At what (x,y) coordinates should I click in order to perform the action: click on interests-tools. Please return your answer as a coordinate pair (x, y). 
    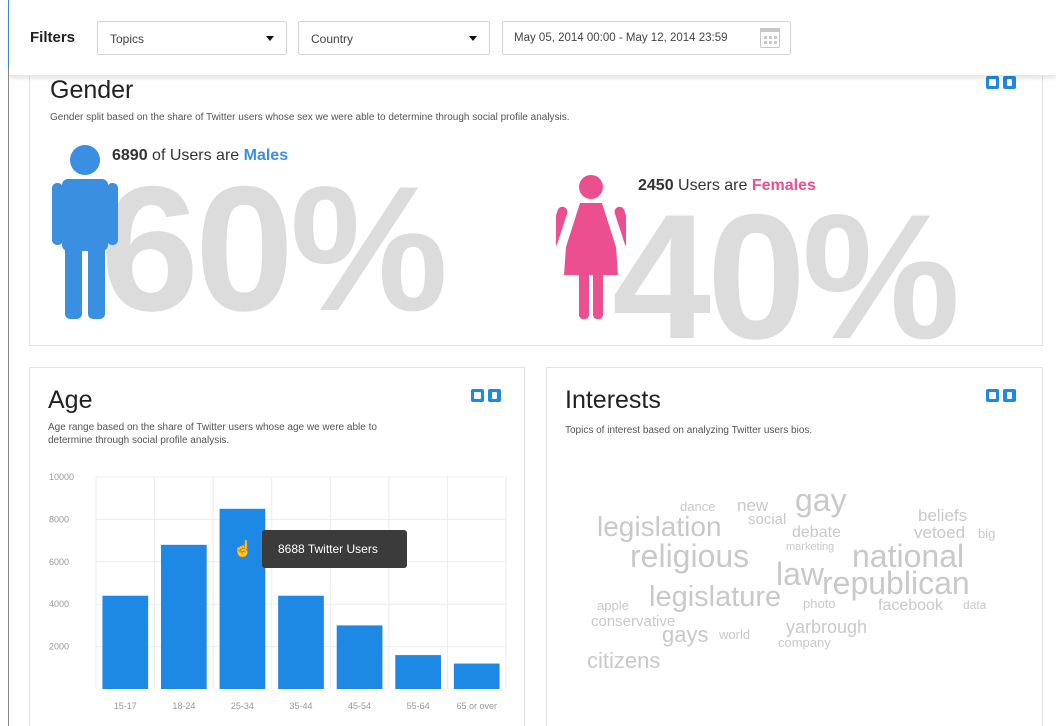
    Looking at the image, I should click on (1001, 395).